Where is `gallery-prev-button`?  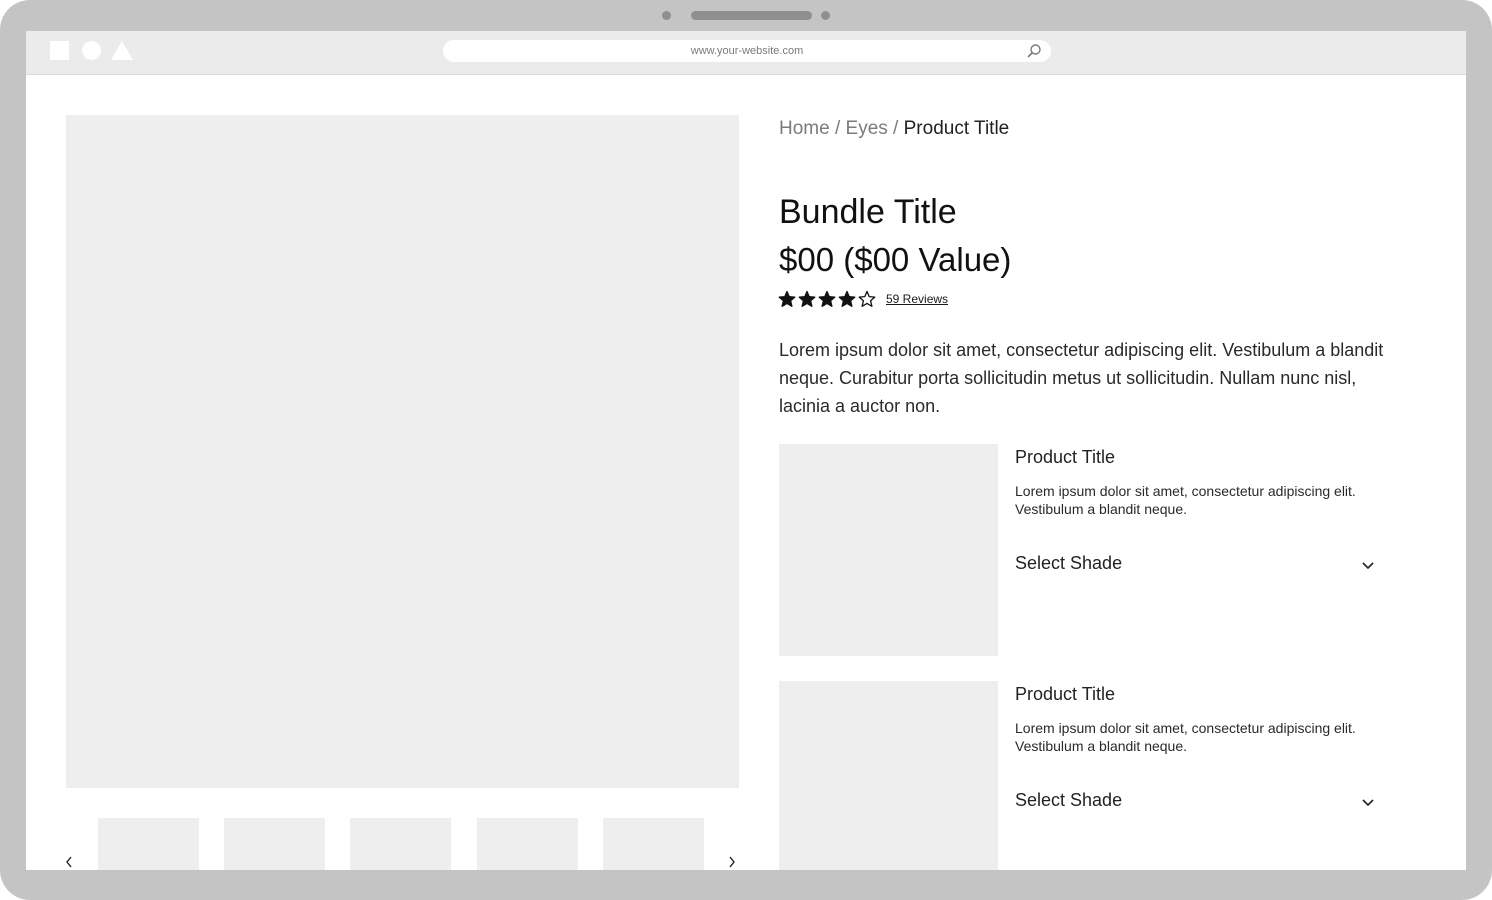
gallery-prev-button is located at coordinates (69, 862).